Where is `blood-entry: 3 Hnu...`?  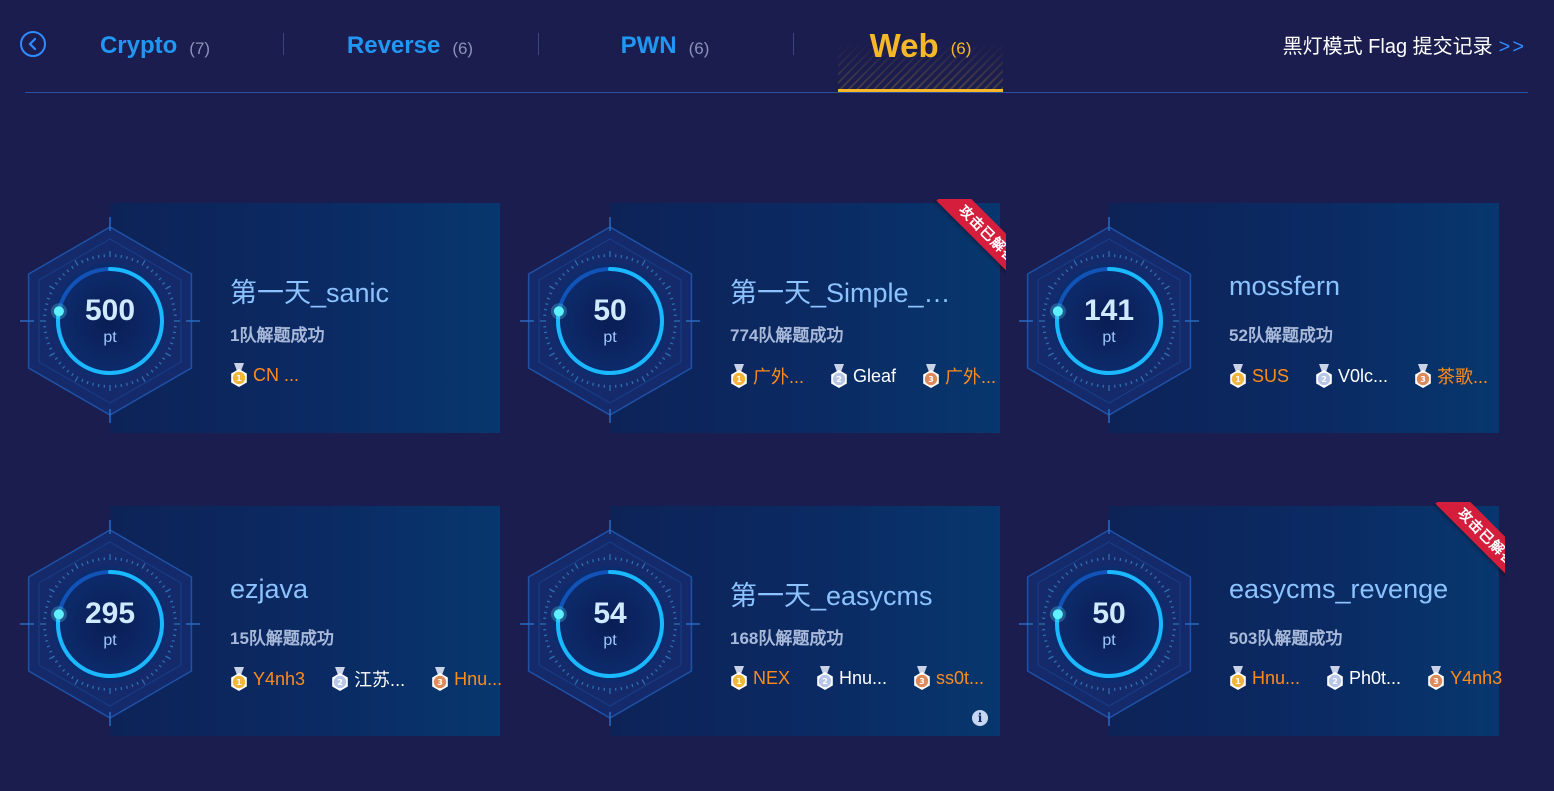 blood-entry: 3 Hnu... is located at coordinates (465, 679).